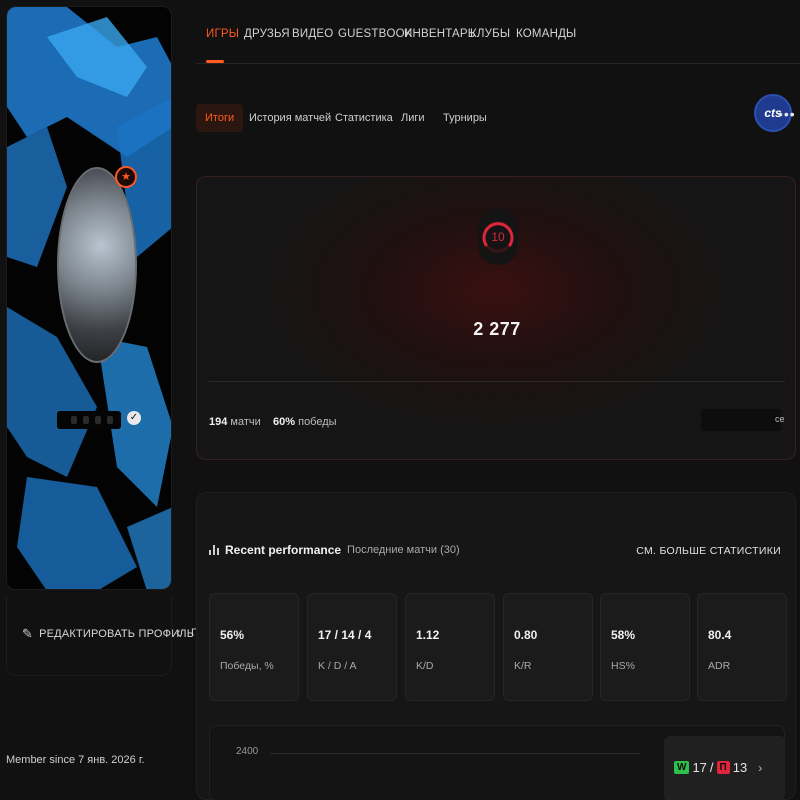  I want to click on tab-teams: КОМАНДЫ, so click(546, 34).